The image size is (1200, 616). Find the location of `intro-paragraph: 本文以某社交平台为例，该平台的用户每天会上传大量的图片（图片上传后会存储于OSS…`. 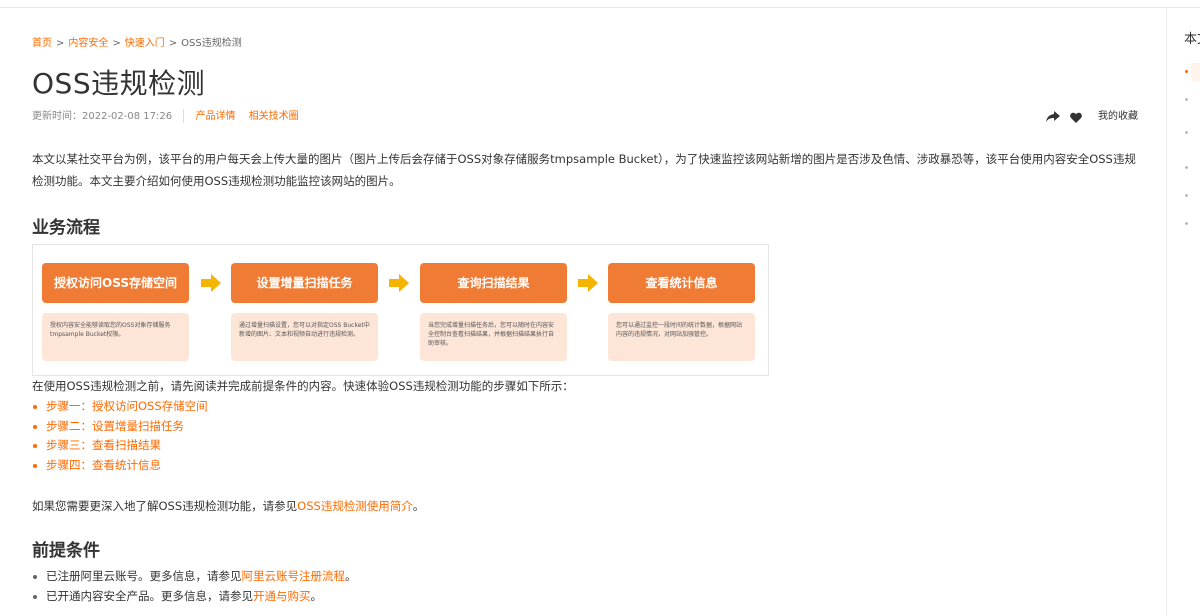

intro-paragraph: 本文以某社交平台为例，该平台的用户每天会上传大量的图片（图片上传后会存储于OSS… is located at coordinates (584, 170).